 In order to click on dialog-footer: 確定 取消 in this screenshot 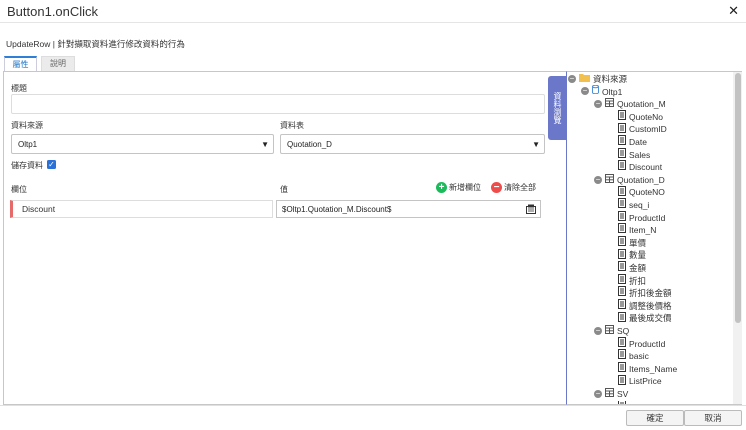, I will do `click(373, 417)`.